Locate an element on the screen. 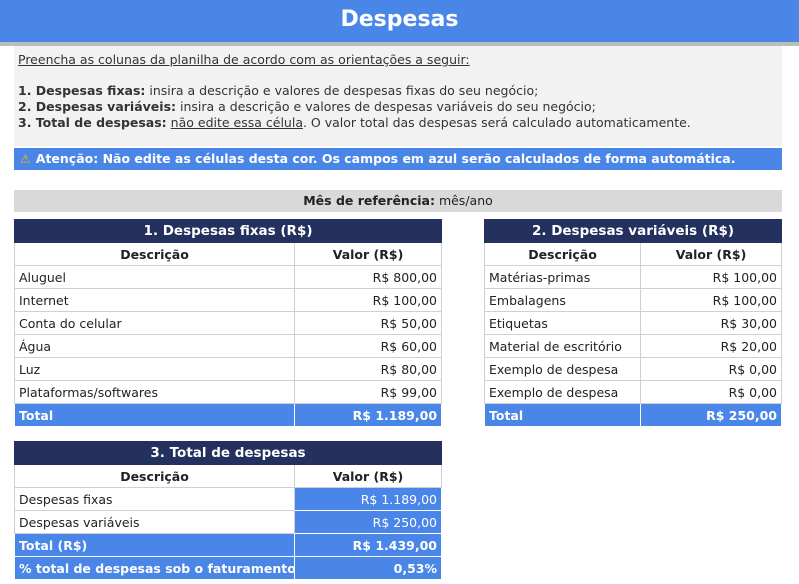  total-value: R$ 1.189,00 is located at coordinates (368, 415).